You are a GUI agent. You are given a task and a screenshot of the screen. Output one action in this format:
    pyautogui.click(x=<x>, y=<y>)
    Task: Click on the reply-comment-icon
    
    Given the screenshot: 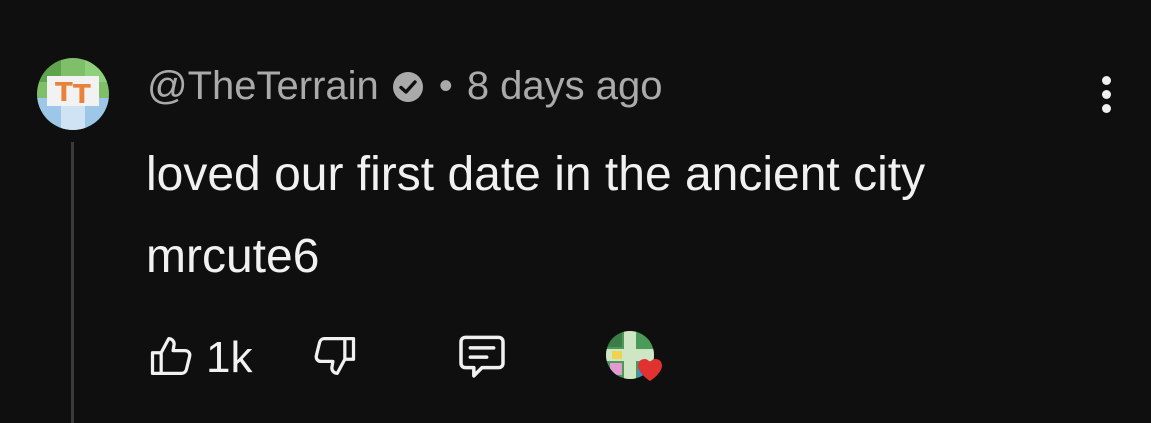 What is the action you would take?
    pyautogui.click(x=482, y=358)
    